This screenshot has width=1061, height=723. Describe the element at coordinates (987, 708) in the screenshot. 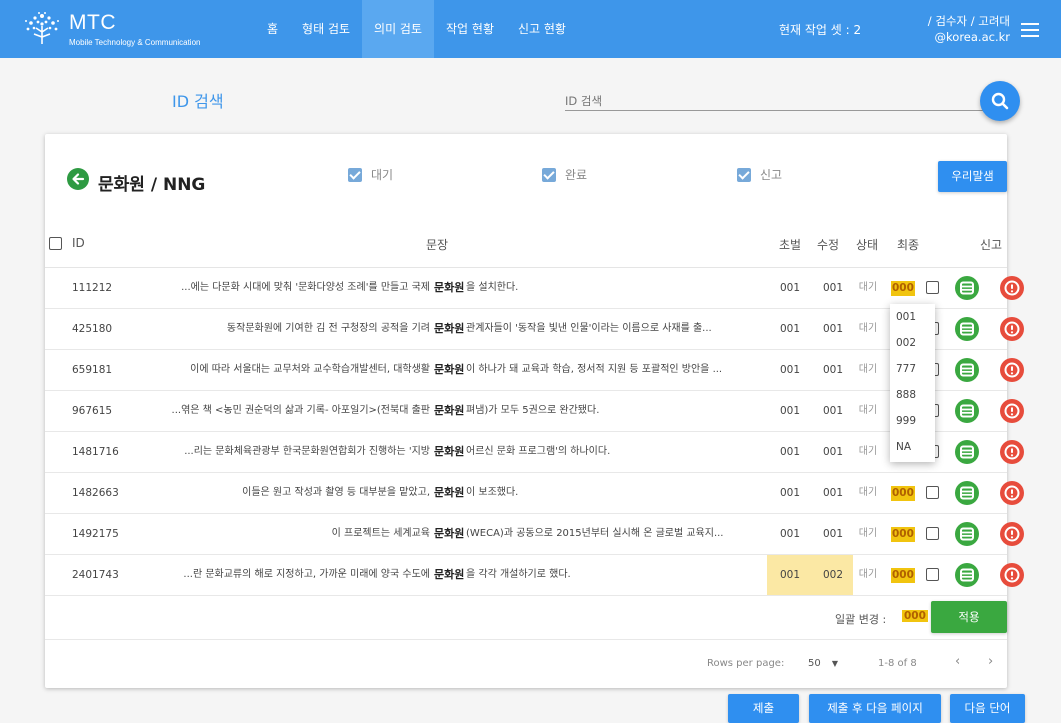

I see `next-word-button: 다음 단어` at that location.